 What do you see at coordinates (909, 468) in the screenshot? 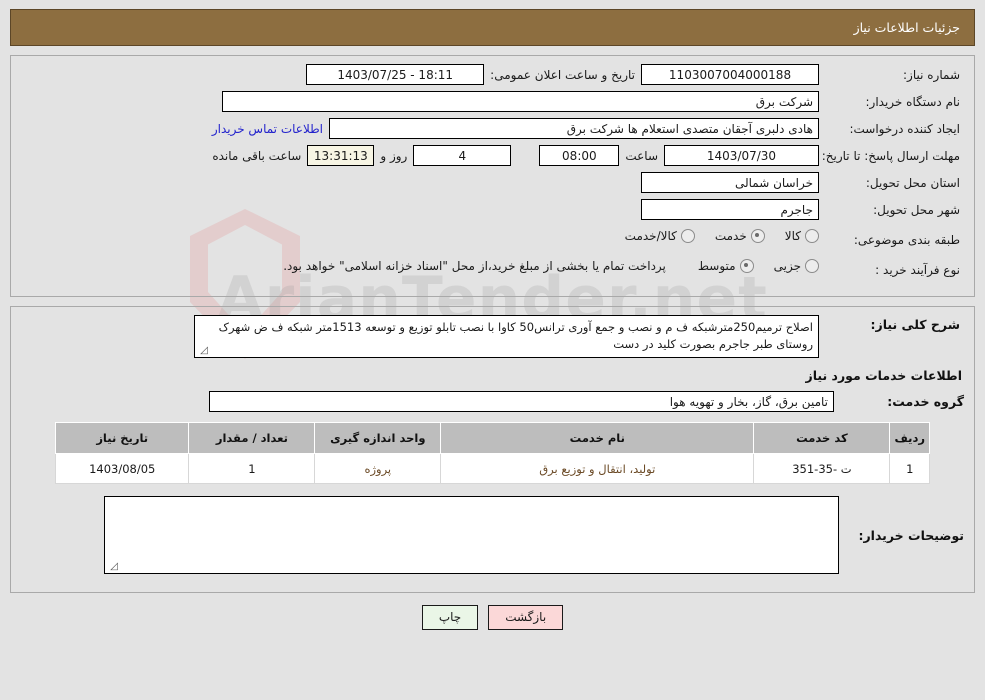
I see `cell-radif: 1` at bounding box center [909, 468].